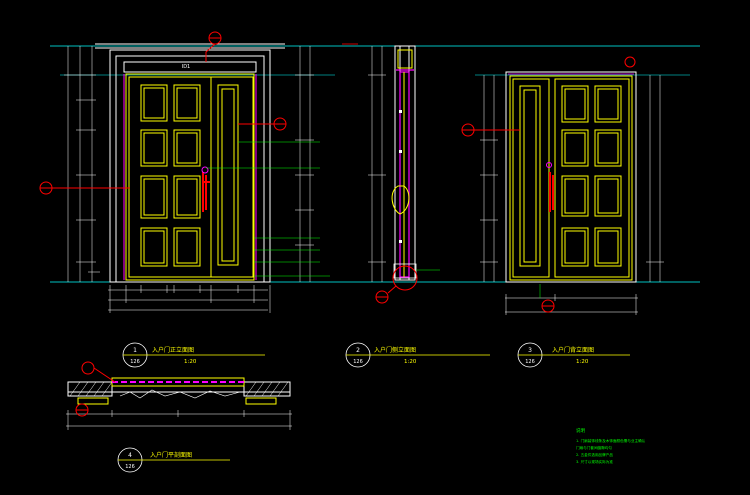 This screenshot has height=495, width=750. What do you see at coordinates (395, 350) in the screenshot?
I see `view-title: 入户门侧立面图` at bounding box center [395, 350].